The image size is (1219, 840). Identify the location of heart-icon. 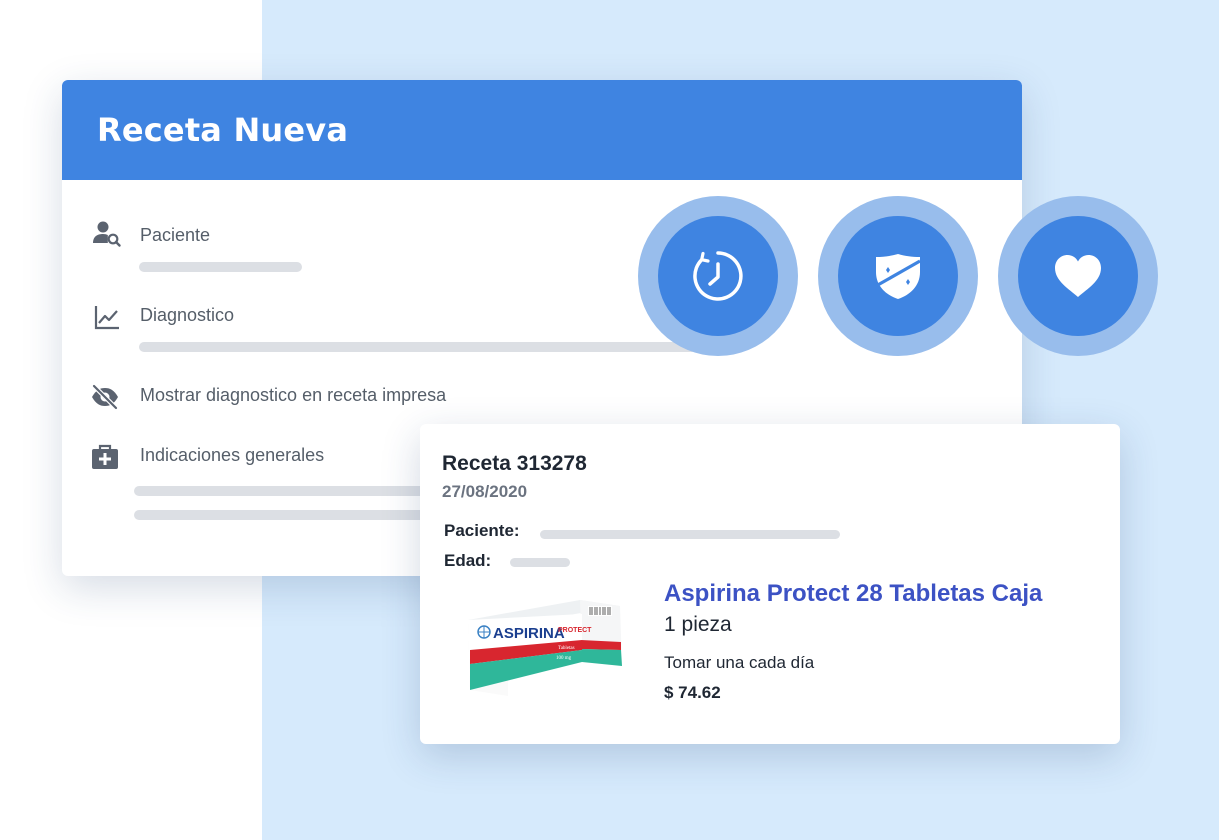
(1078, 276).